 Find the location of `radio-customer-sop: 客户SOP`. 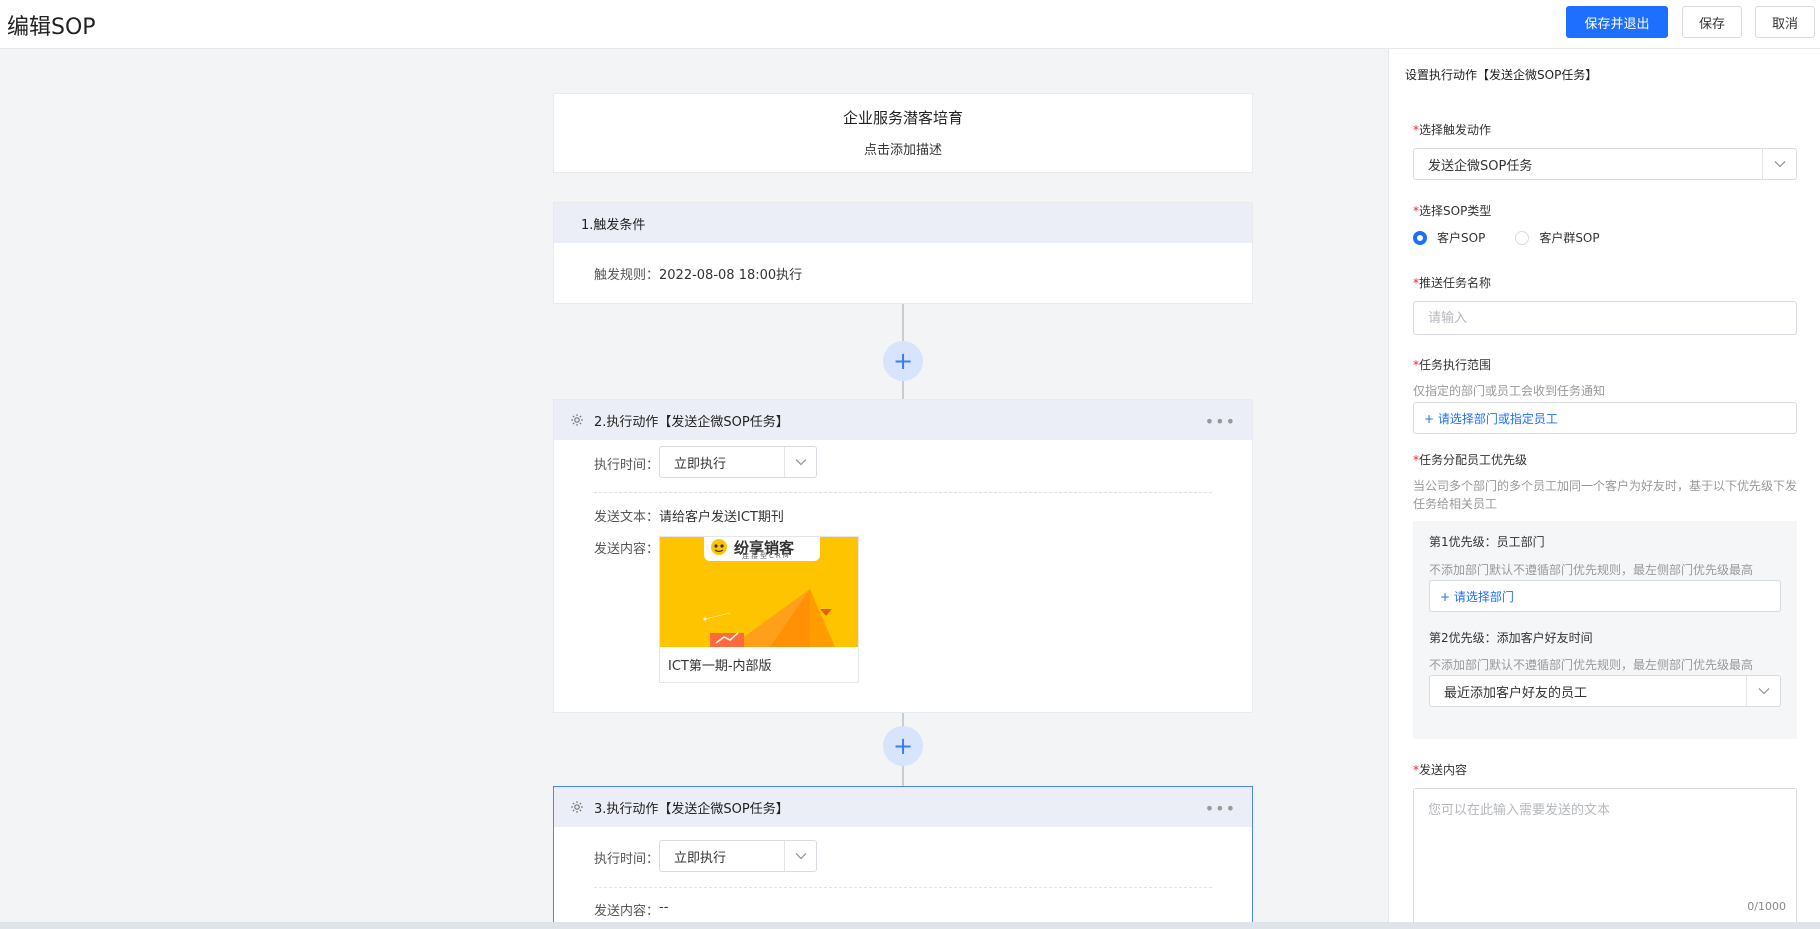

radio-customer-sop: 客户SOP is located at coordinates (1449, 237).